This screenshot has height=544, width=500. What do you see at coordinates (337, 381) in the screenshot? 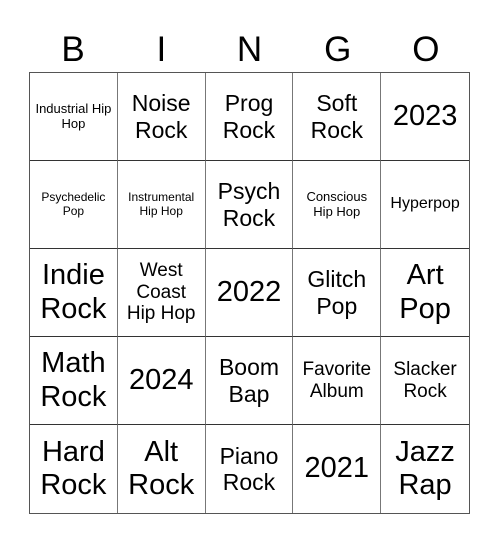
I see `bingo-cell: Favorite Album` at bounding box center [337, 381].